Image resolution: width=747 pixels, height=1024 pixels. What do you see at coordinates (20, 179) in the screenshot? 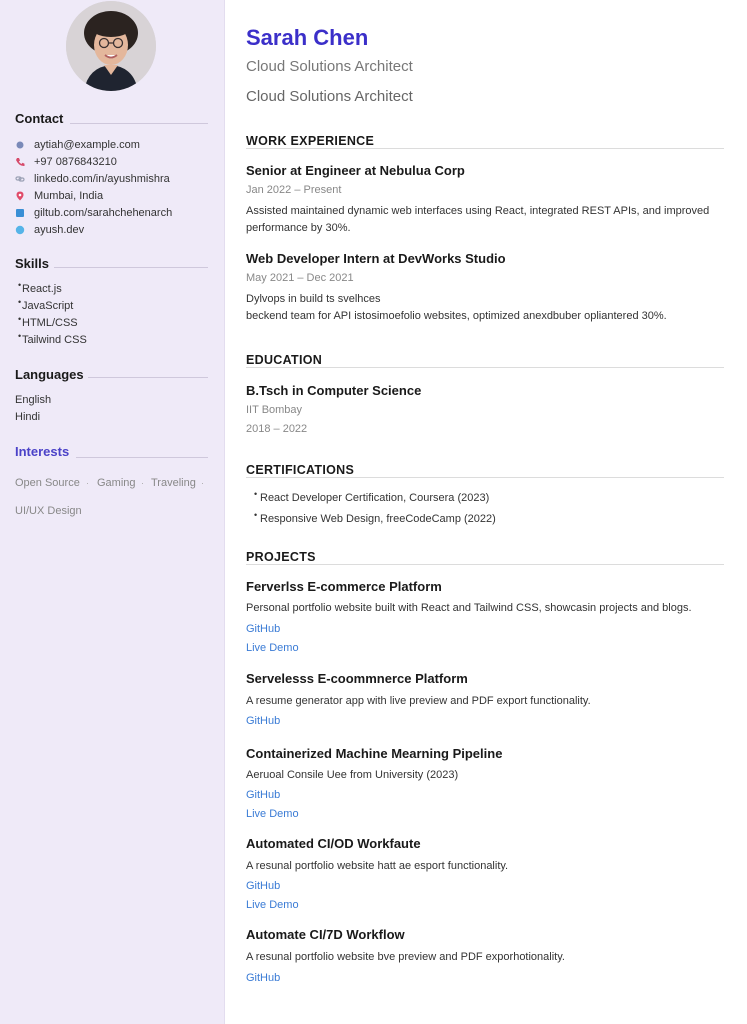
I see `link-icon` at bounding box center [20, 179].